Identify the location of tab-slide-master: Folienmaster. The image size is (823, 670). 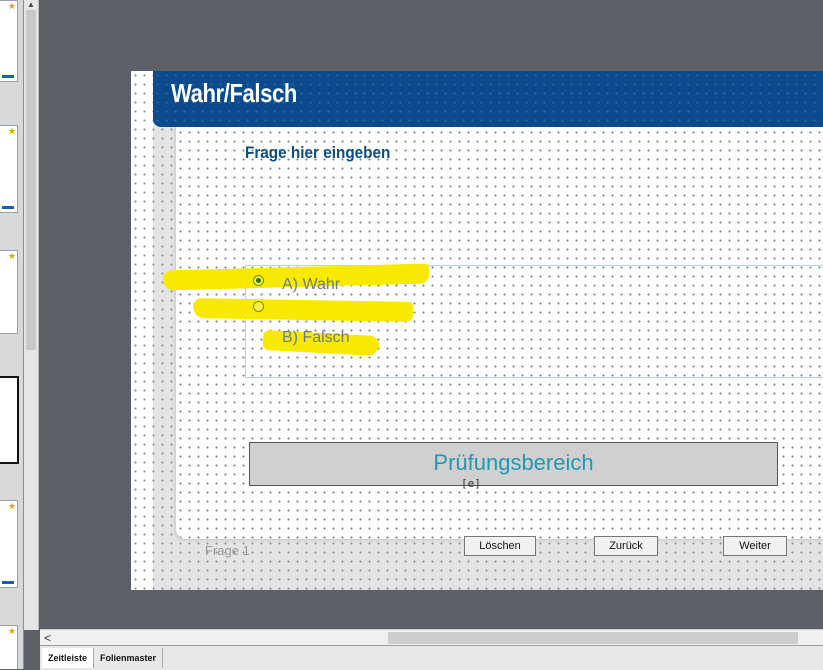
(129, 658).